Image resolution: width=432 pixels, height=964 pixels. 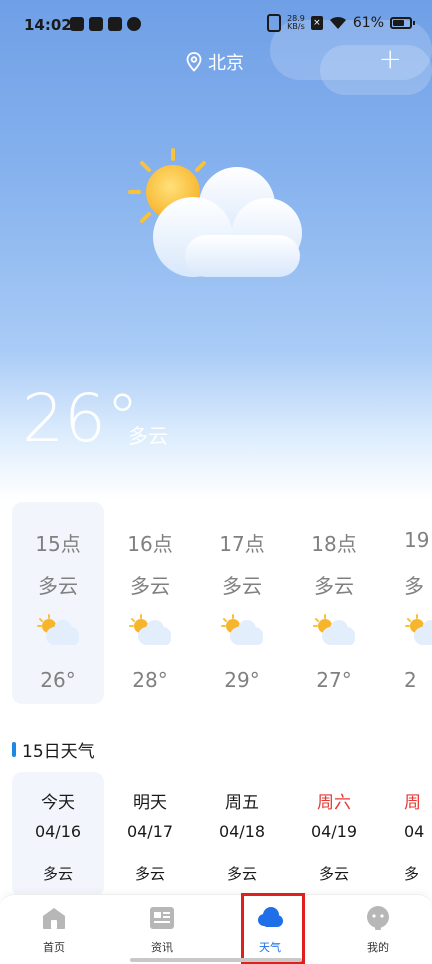 I want to click on day-condition: 多, so click(x=412, y=874).